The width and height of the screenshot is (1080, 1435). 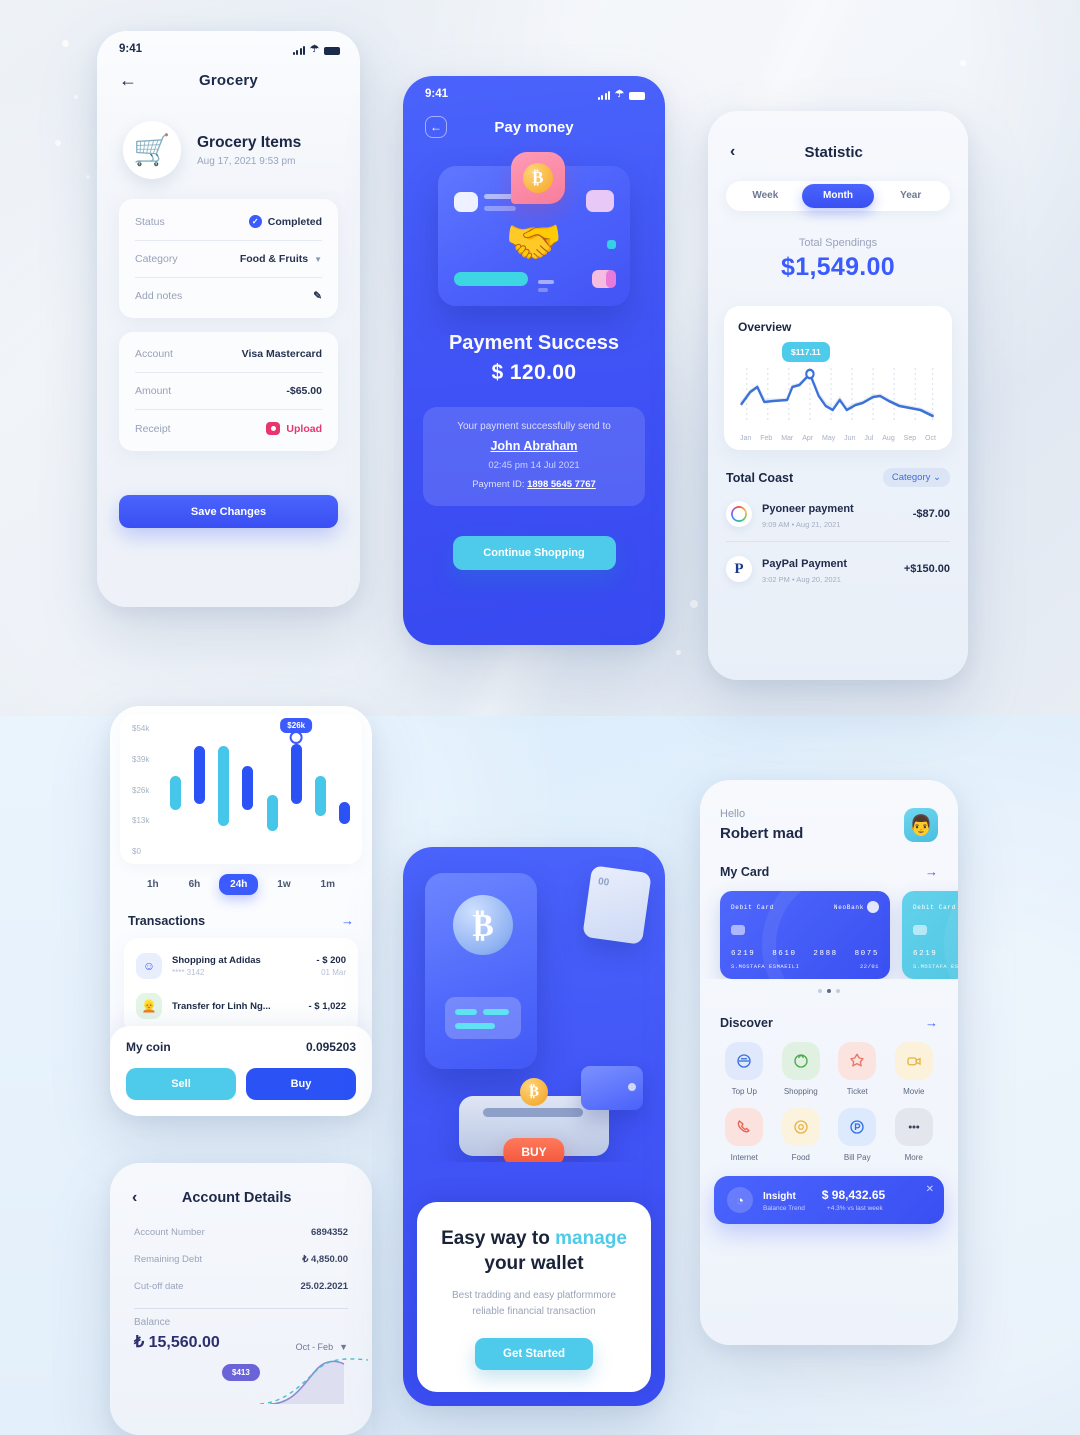 What do you see at coordinates (153, 884) in the screenshot?
I see `timeframe-1h: 1h` at bounding box center [153, 884].